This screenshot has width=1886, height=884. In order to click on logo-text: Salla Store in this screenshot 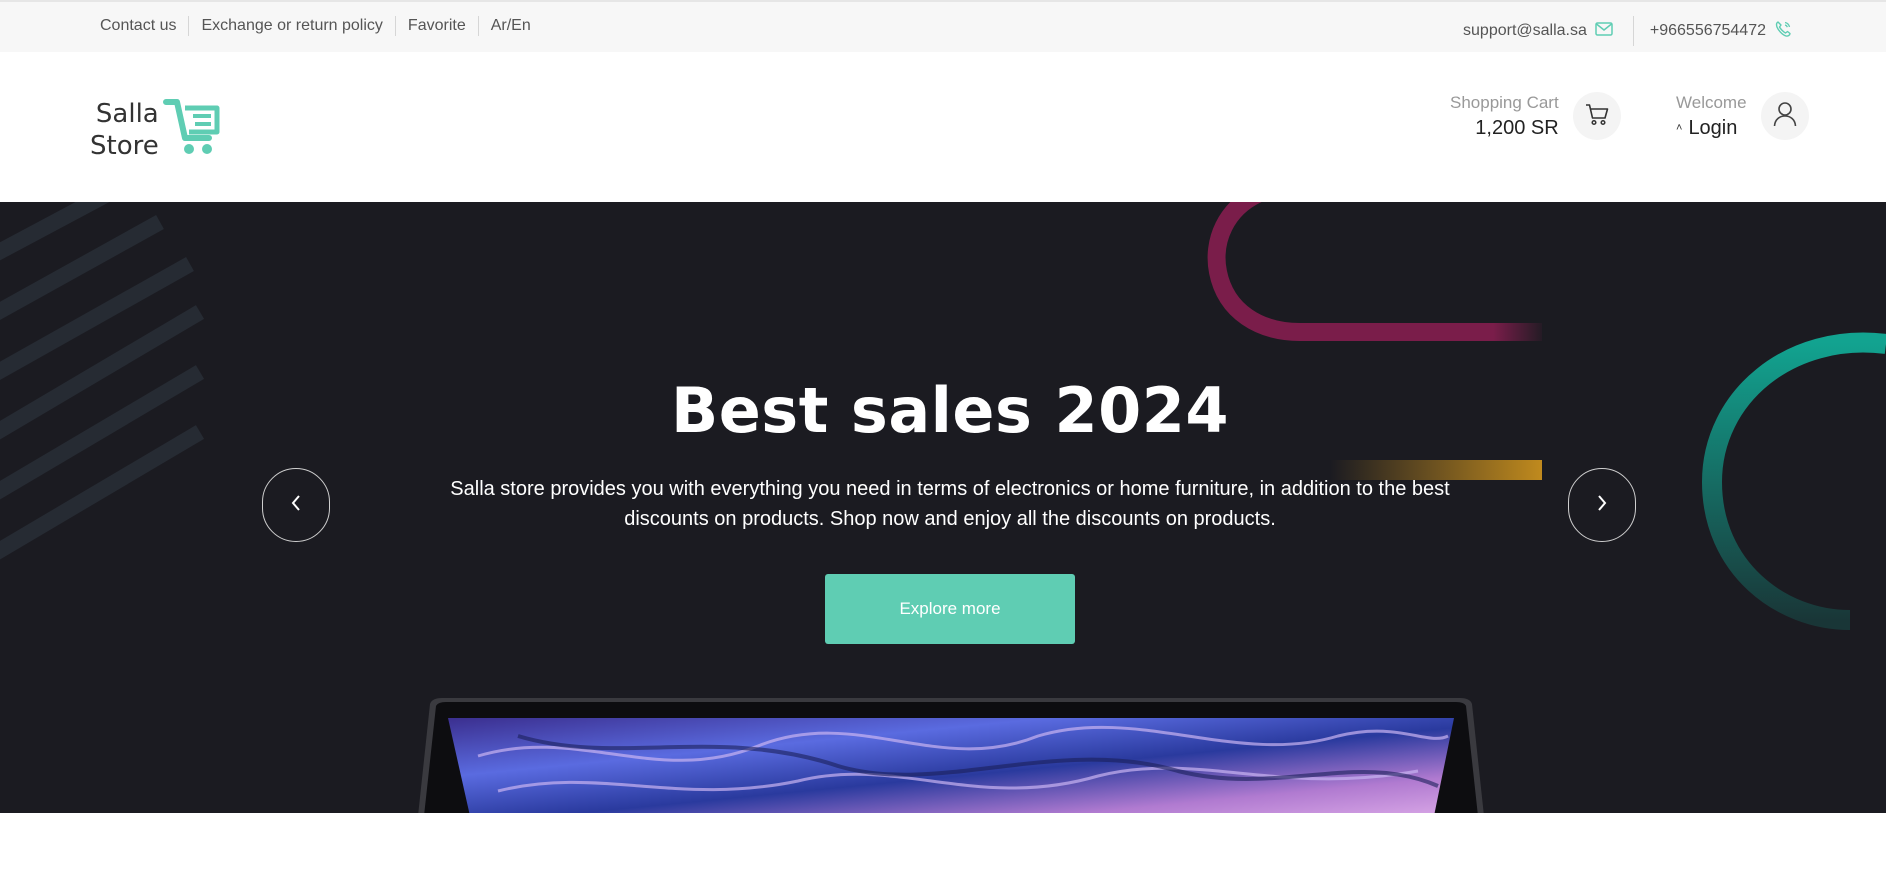, I will do `click(124, 130)`.